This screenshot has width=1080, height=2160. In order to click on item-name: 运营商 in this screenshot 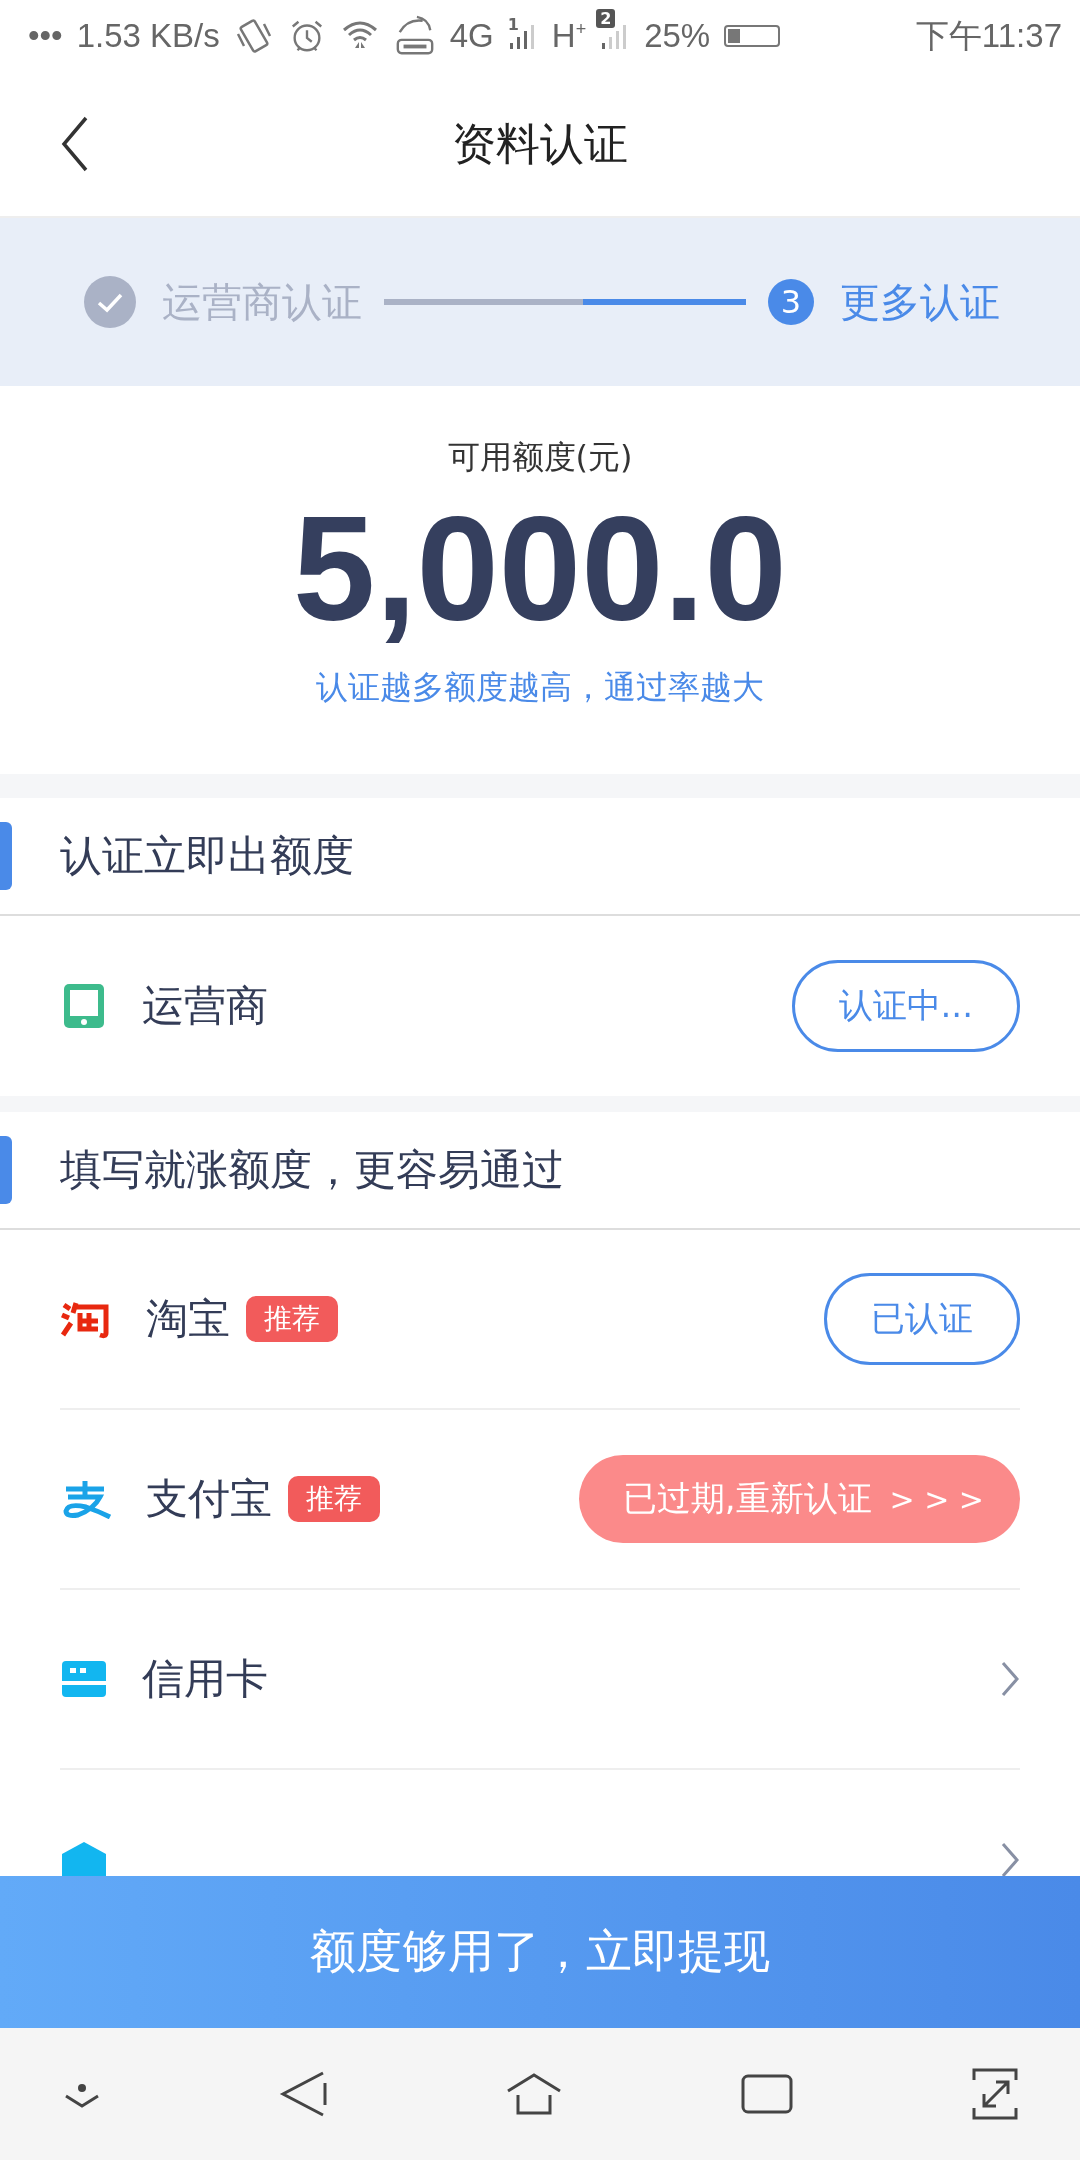, I will do `click(205, 1006)`.